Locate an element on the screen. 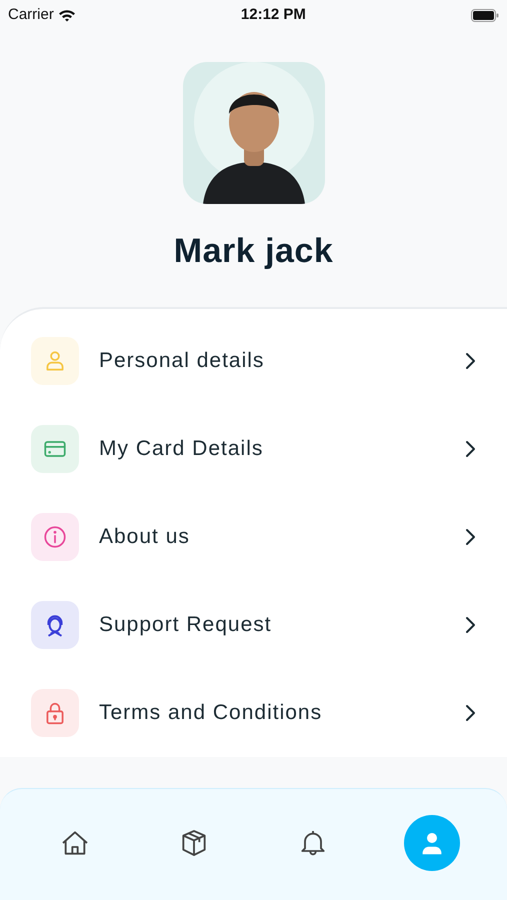 The width and height of the screenshot is (507, 900). menu-item: Personal details is located at coordinates (253, 361).